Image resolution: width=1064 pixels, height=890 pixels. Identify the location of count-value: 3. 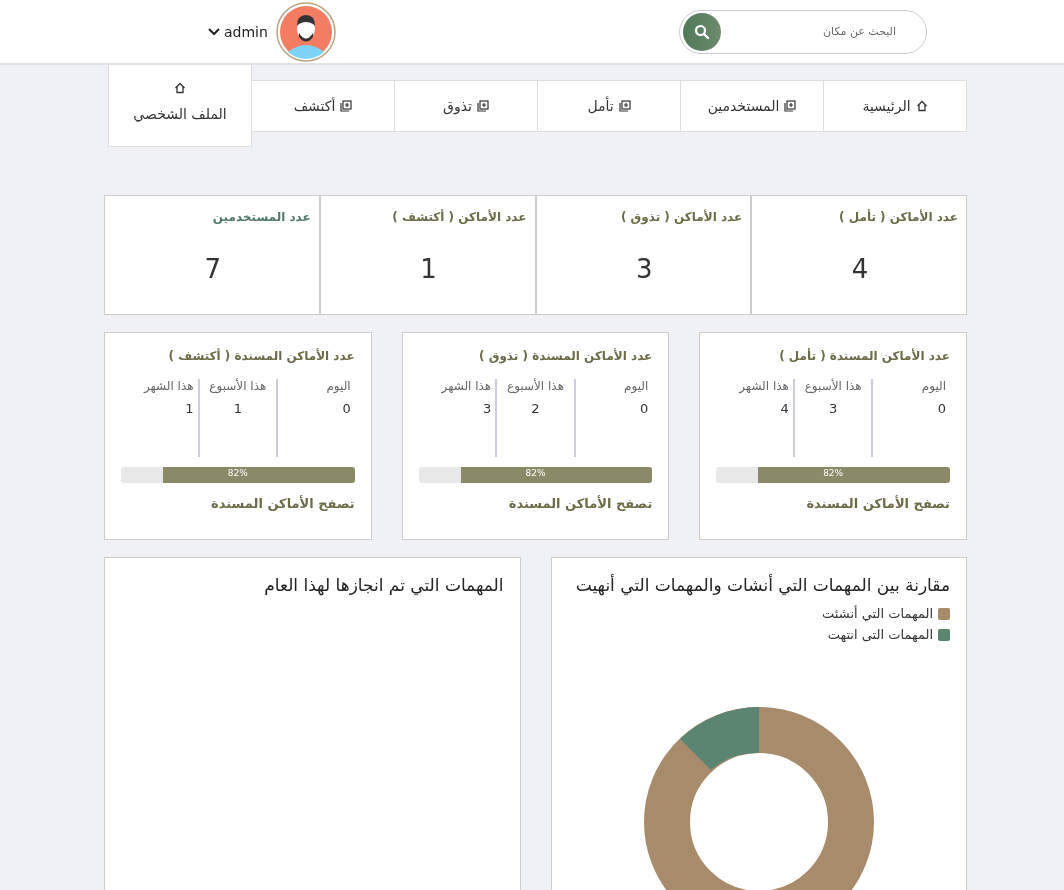
(644, 269).